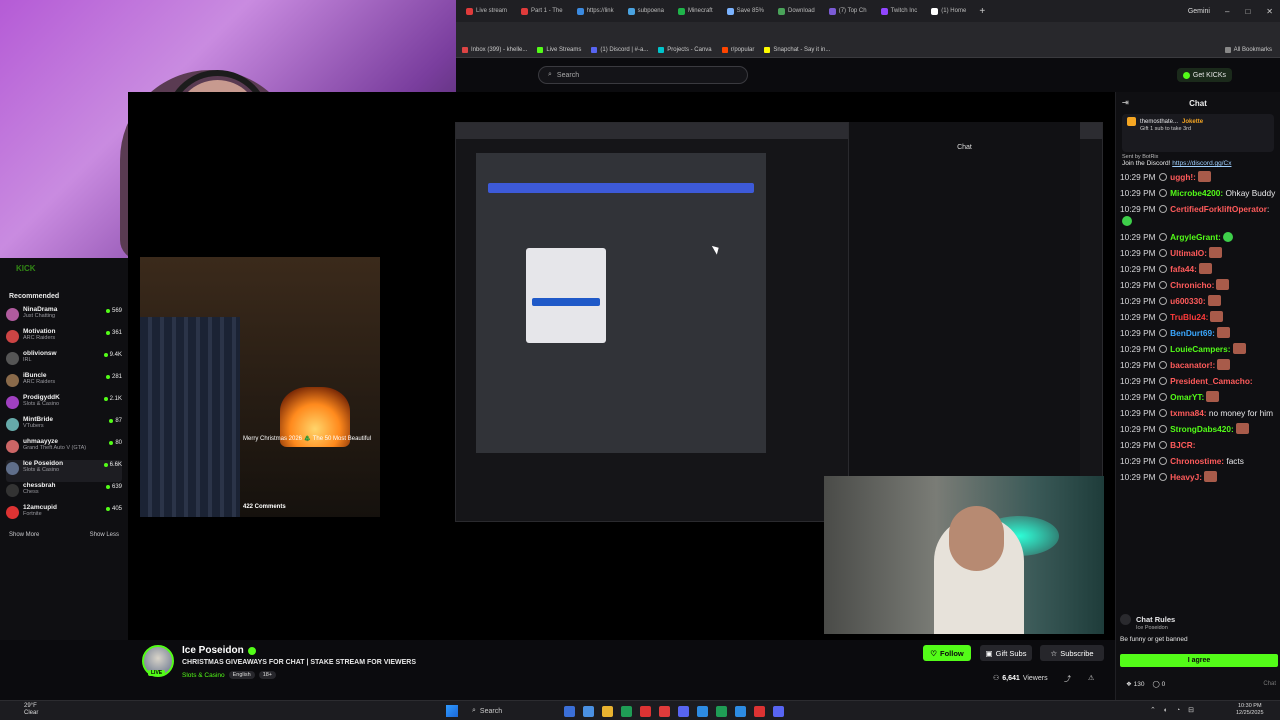  Describe the element at coordinates (1182, 445) in the screenshot. I see `chat-username: BJCR:` at that location.